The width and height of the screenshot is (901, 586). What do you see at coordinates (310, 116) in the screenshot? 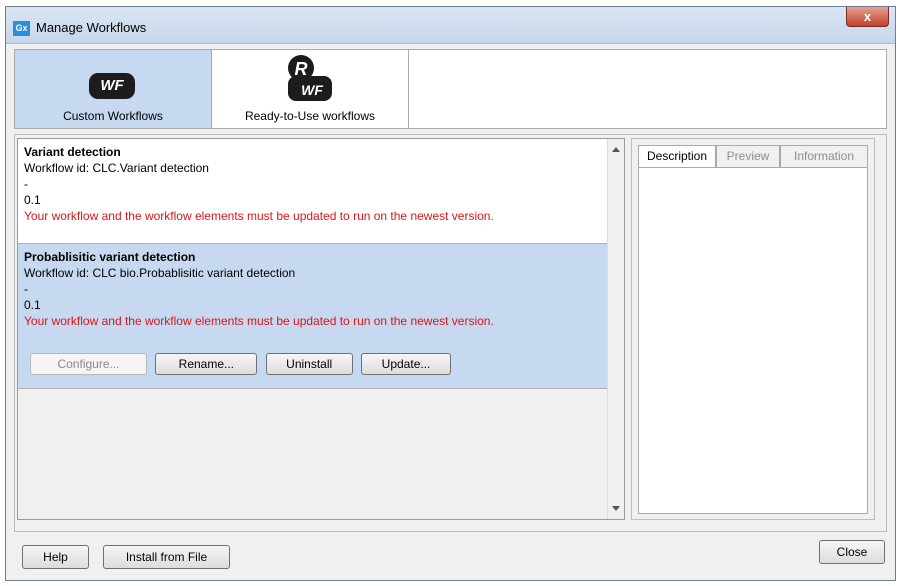
I see `tab-ready-to-use-label: Ready-to-Use workflows` at bounding box center [310, 116].